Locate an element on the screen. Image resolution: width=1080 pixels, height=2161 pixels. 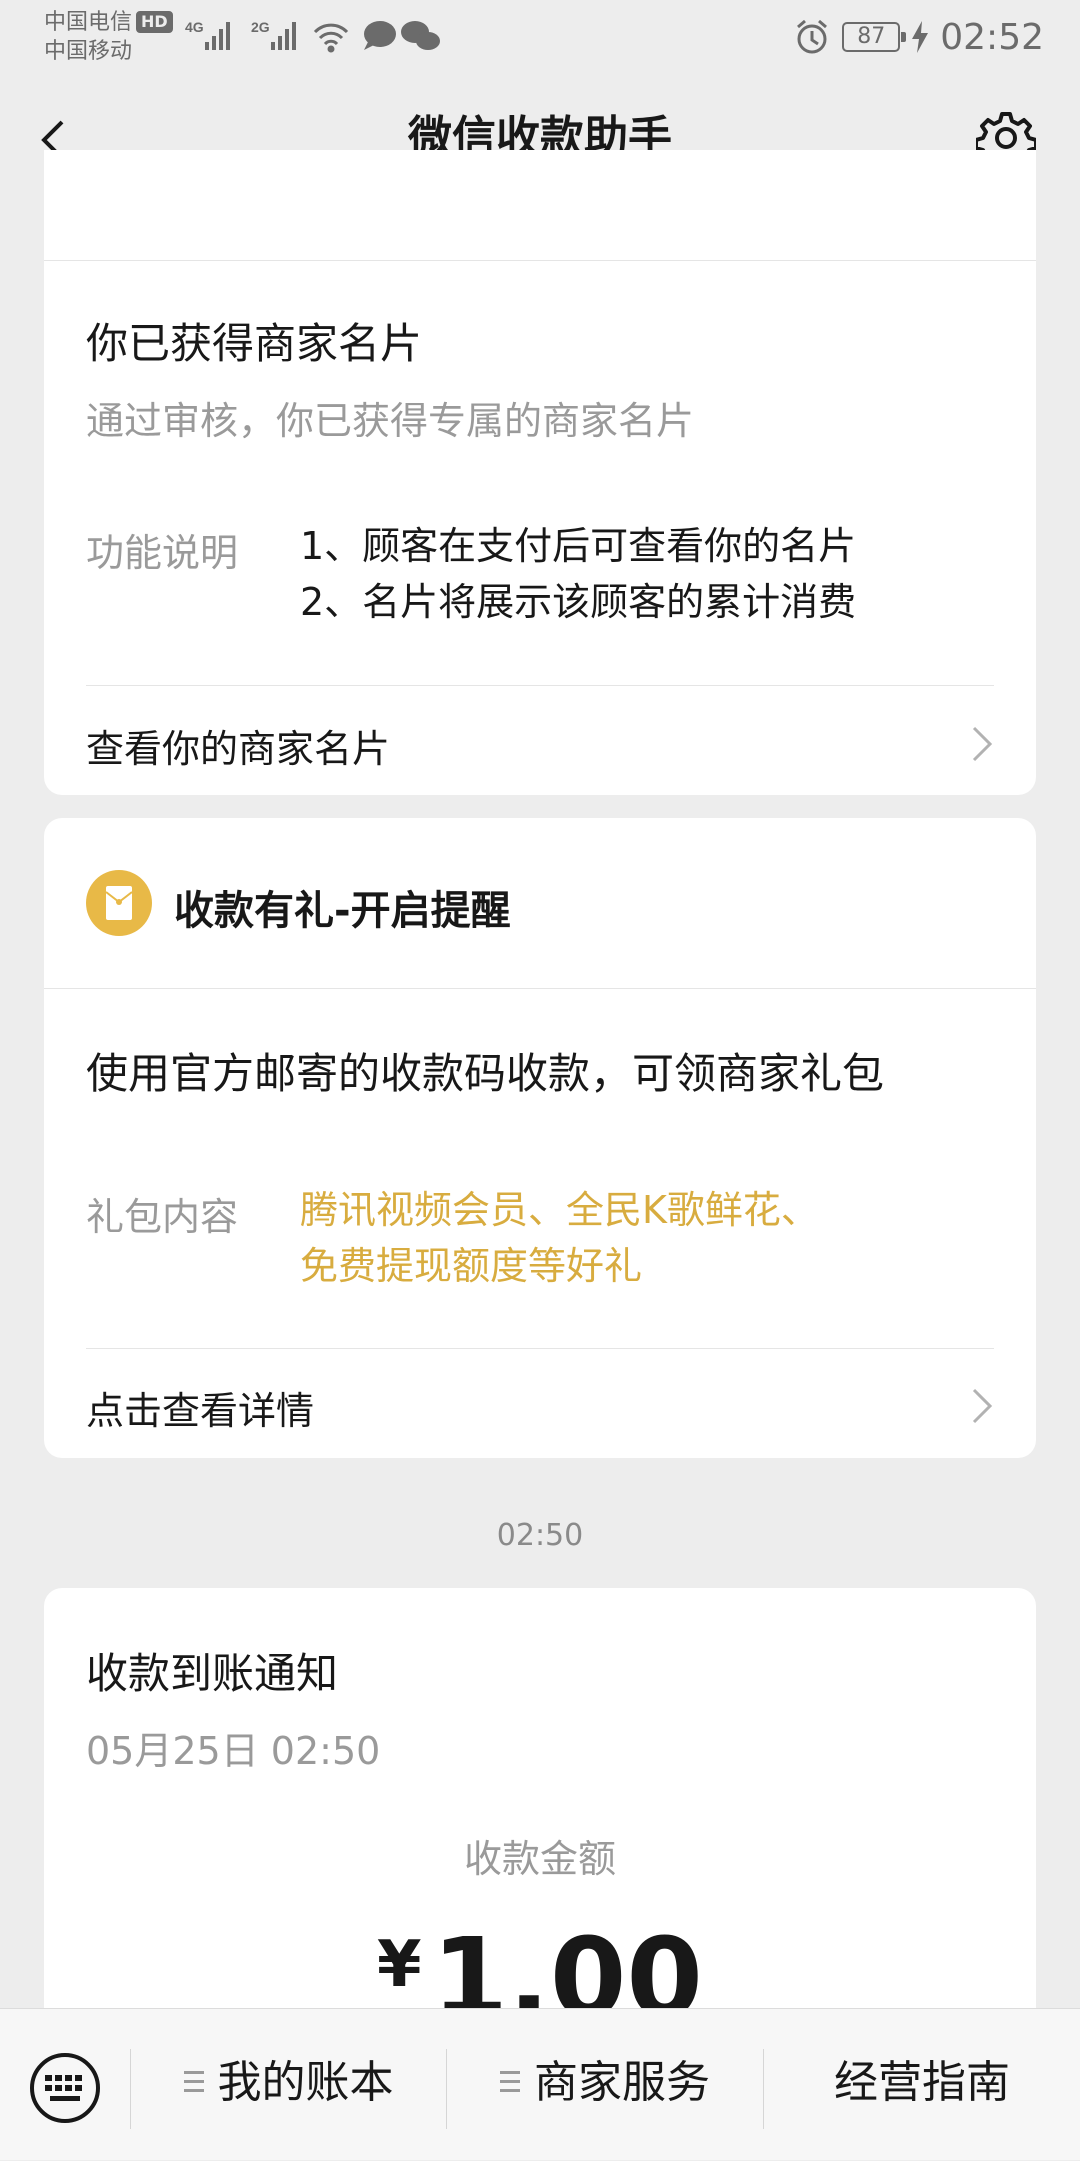
merchant-card-subtitle: 通过审核，你已获得专属的商家名片 is located at coordinates (390, 421).